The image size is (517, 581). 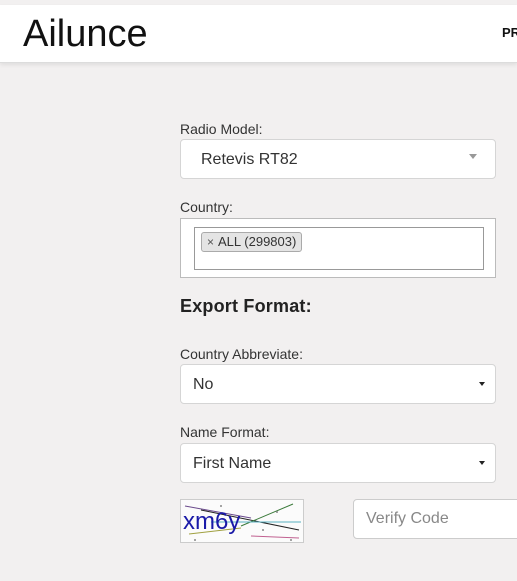 I want to click on captcha-text: xm6y, so click(x=211, y=521).